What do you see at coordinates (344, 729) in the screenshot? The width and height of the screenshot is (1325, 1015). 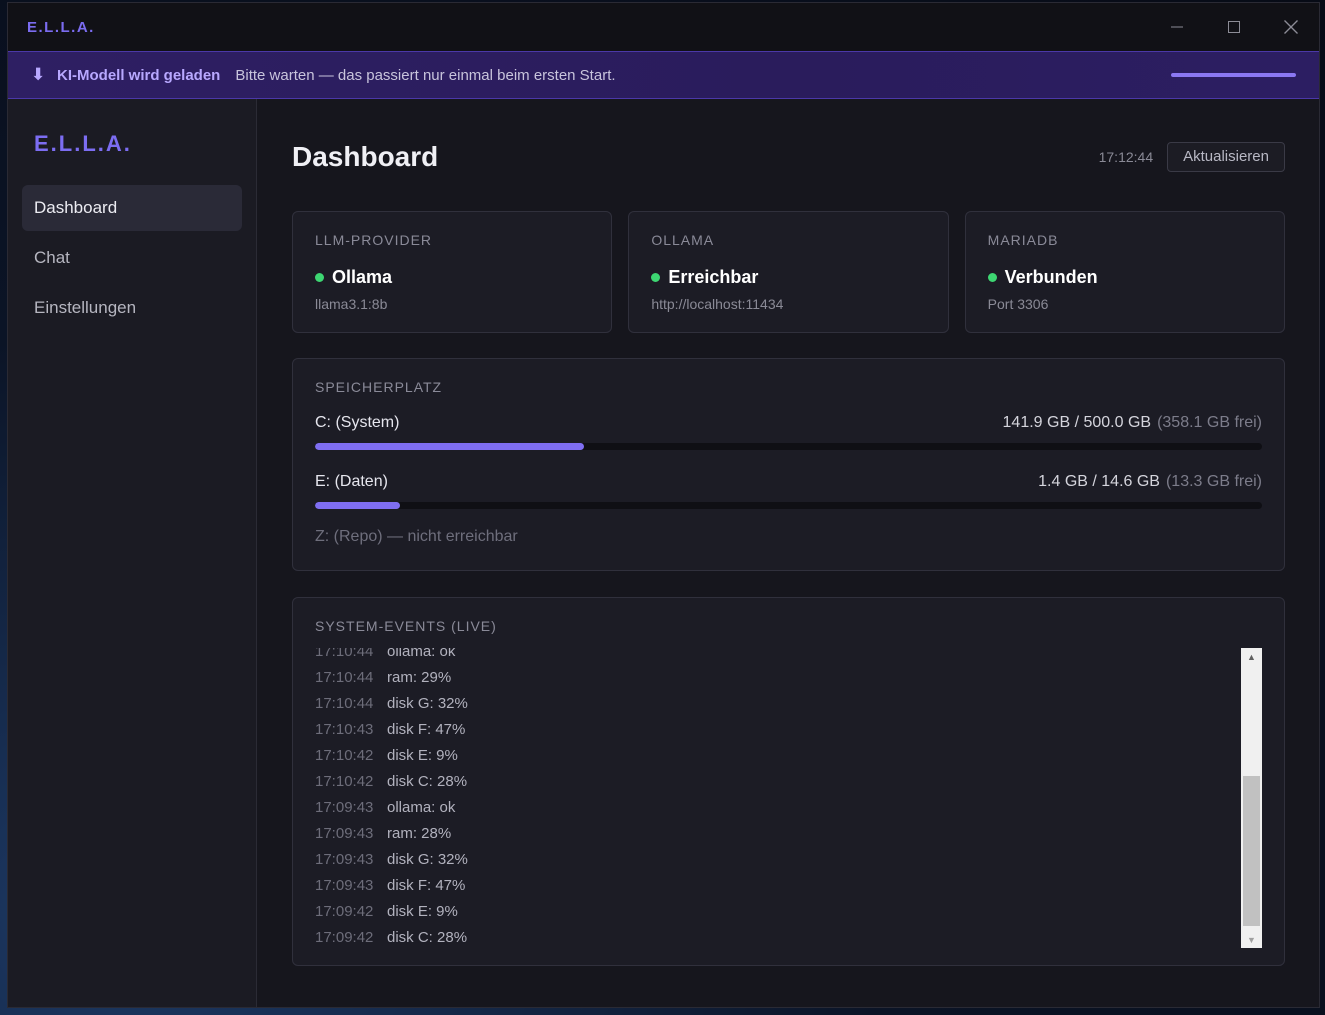 I see `event-time: 17:10:43` at bounding box center [344, 729].